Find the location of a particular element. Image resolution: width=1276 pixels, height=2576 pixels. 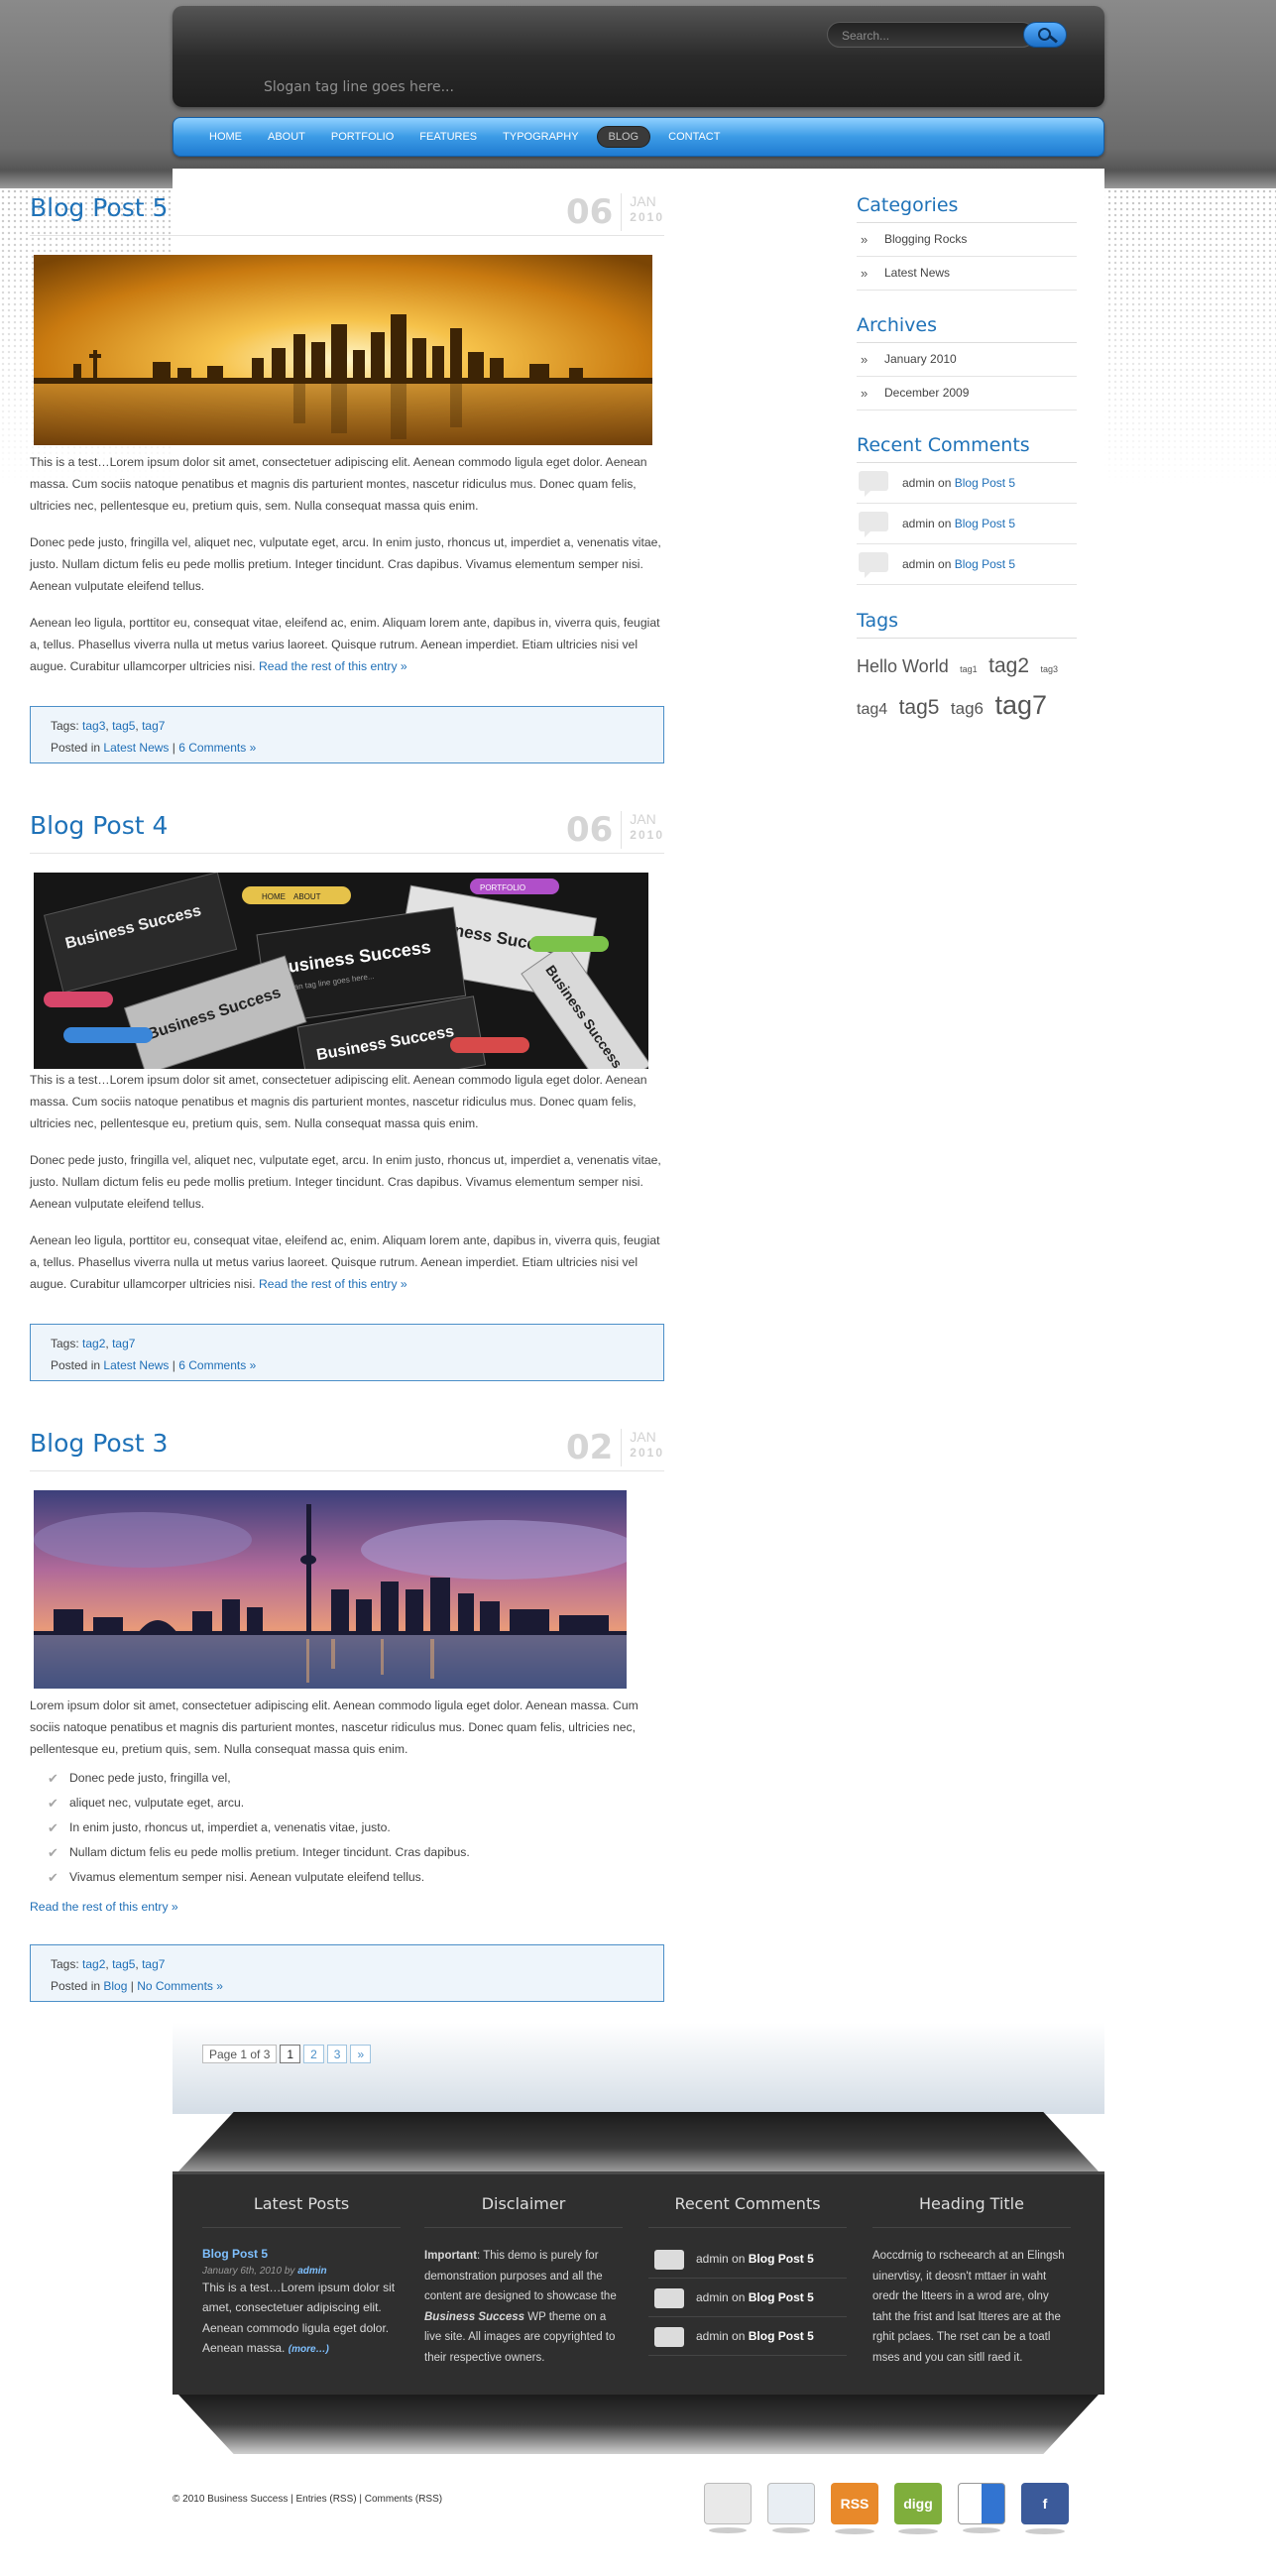

tag-cloud-link: tag4 is located at coordinates (872, 709).